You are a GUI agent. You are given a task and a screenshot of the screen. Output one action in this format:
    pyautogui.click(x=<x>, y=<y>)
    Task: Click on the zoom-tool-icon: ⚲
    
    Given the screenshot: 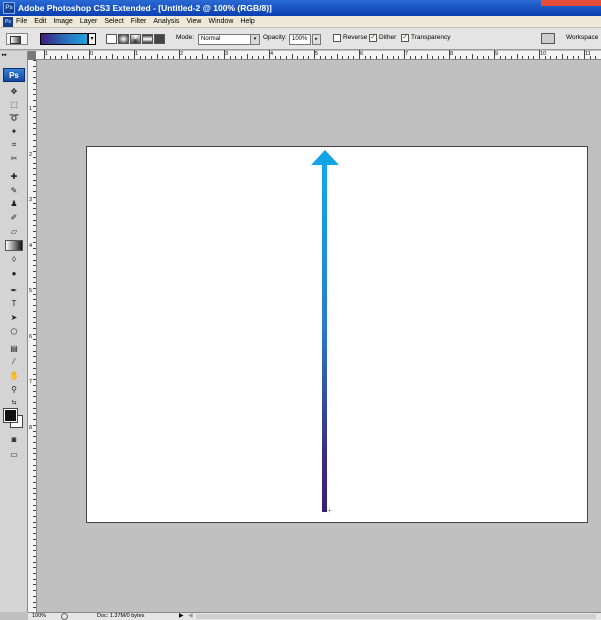 What is the action you would take?
    pyautogui.click(x=14, y=389)
    